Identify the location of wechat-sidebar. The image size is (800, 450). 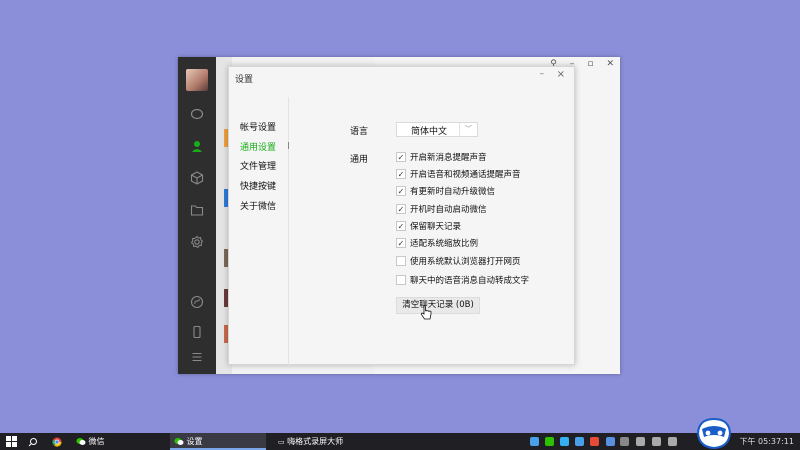
(197, 215).